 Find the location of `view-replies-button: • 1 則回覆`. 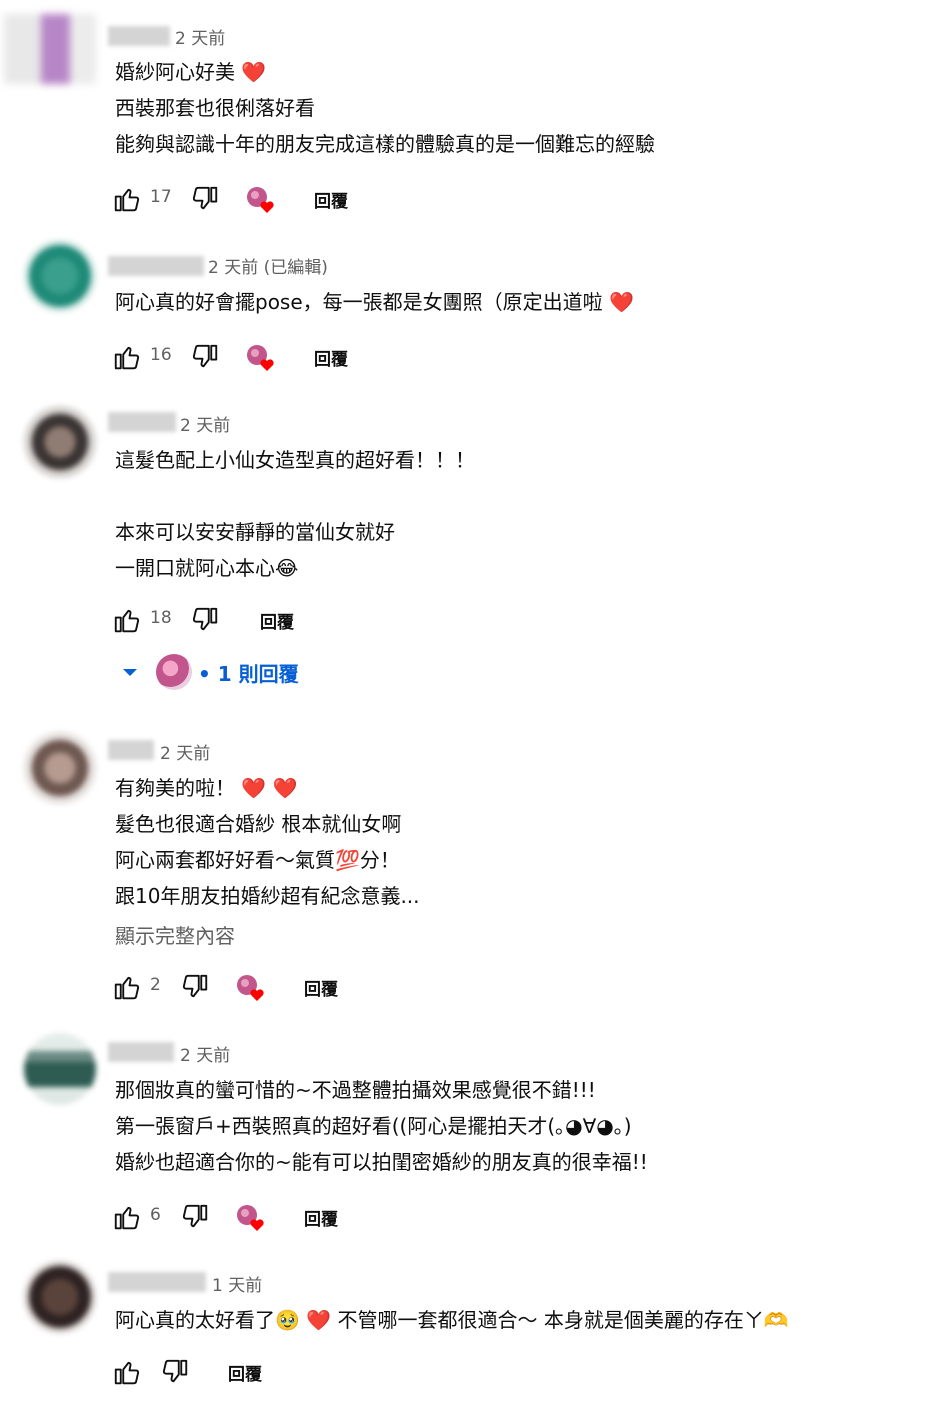

view-replies-button: • 1 則回覆 is located at coordinates (208, 672).